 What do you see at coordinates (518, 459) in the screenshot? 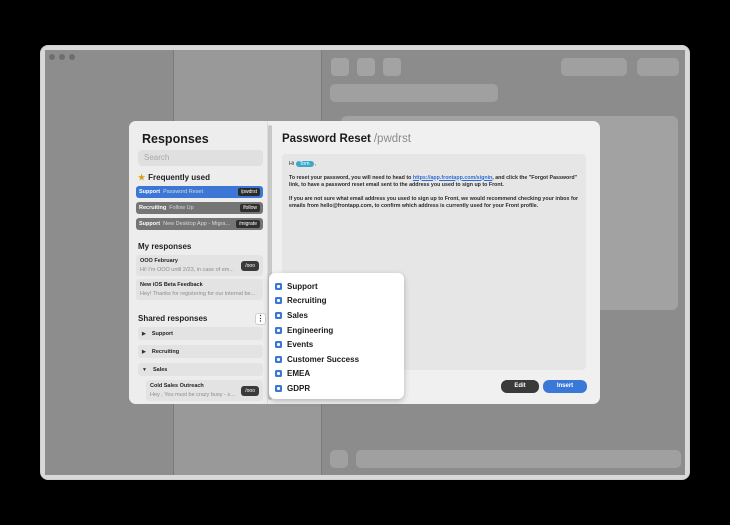
I see `background-composer-bar` at bounding box center [518, 459].